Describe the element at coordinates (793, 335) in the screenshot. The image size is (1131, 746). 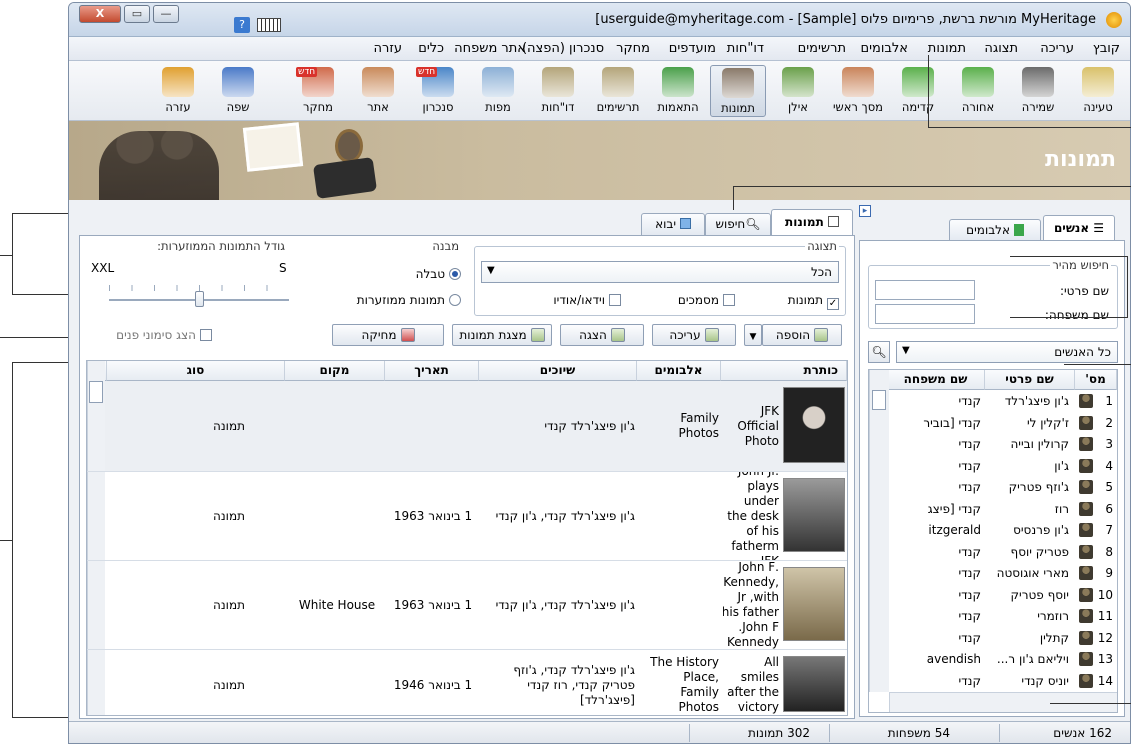
I see `add-button-label: הוספה` at that location.